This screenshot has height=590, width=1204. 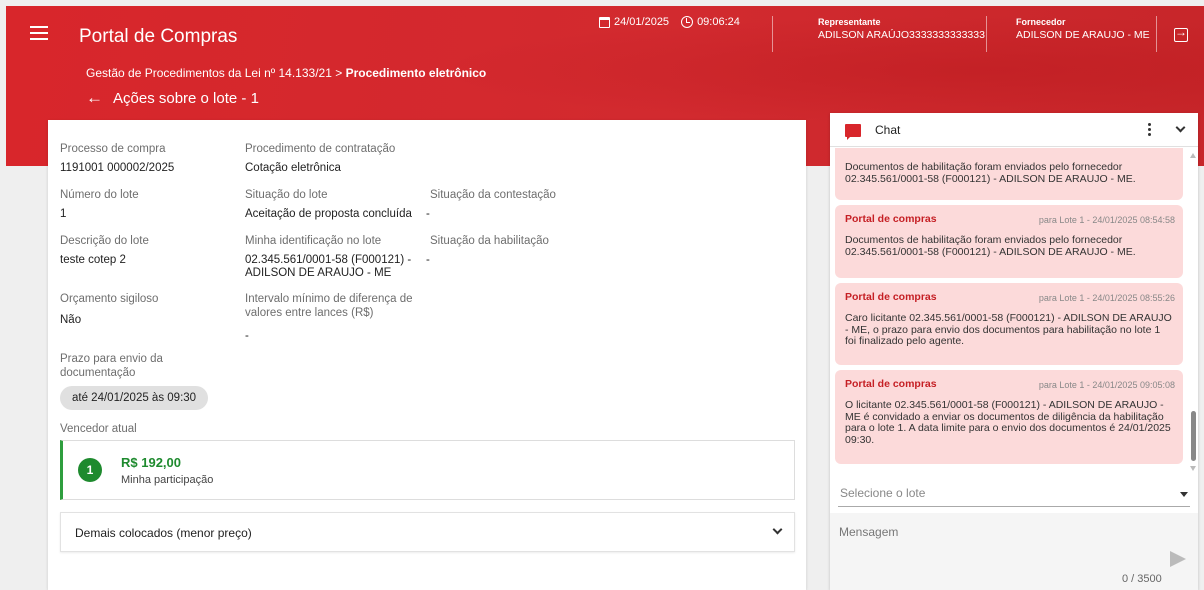 What do you see at coordinates (39, 33) in the screenshot?
I see `hamburger-menu-icon` at bounding box center [39, 33].